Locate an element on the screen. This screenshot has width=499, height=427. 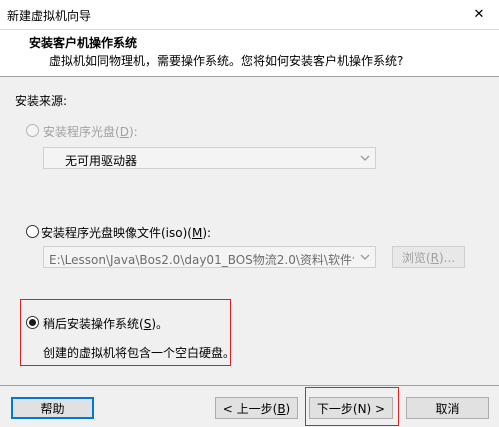
cancel-button-label: 取消 is located at coordinates (447, 408).